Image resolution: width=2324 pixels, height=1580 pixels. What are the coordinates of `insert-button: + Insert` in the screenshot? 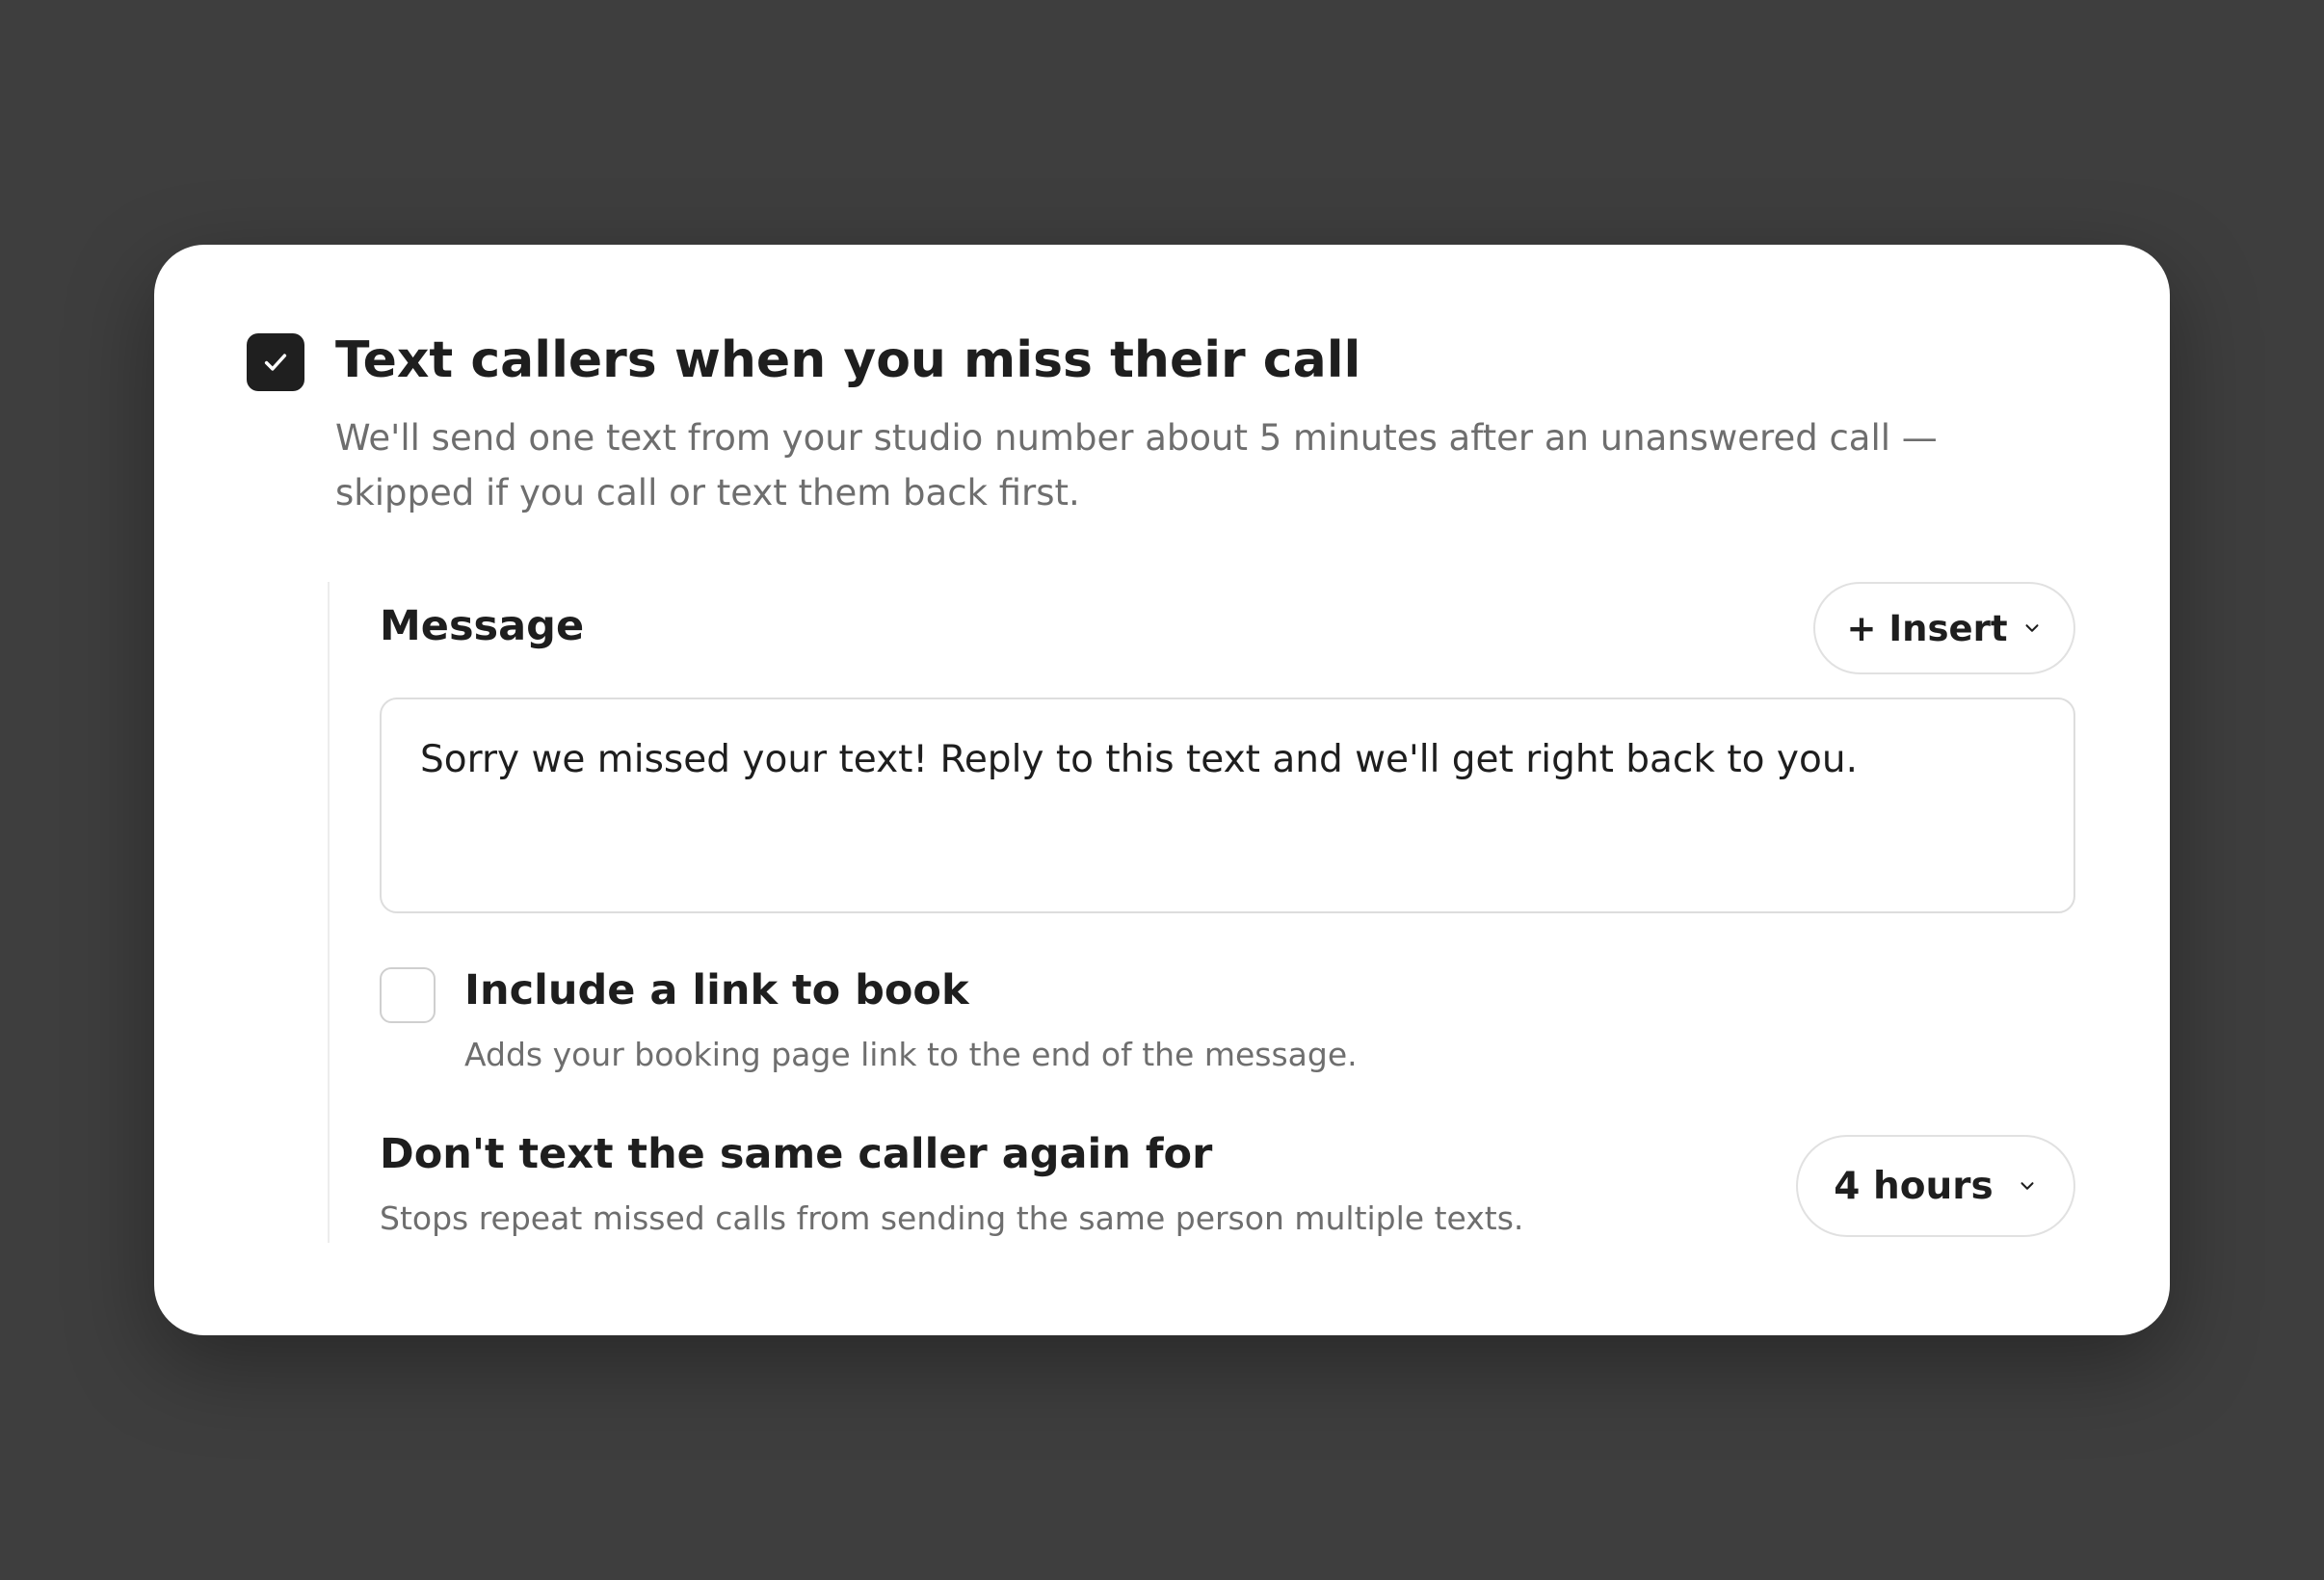 It's located at (1944, 628).